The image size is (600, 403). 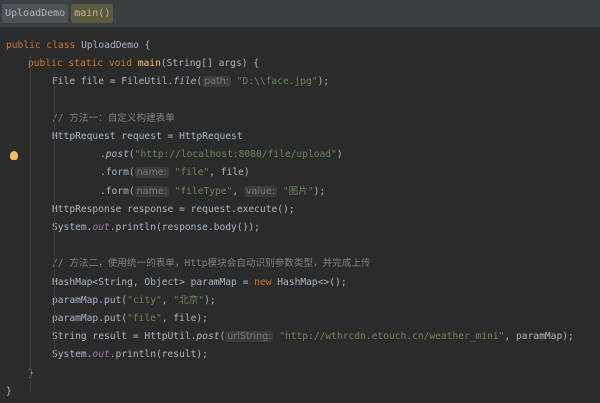 I want to click on code-token: // 方法二，使用统一的表单，Http模块会自动识别参数类型，并完成上传, so click(x=211, y=264).